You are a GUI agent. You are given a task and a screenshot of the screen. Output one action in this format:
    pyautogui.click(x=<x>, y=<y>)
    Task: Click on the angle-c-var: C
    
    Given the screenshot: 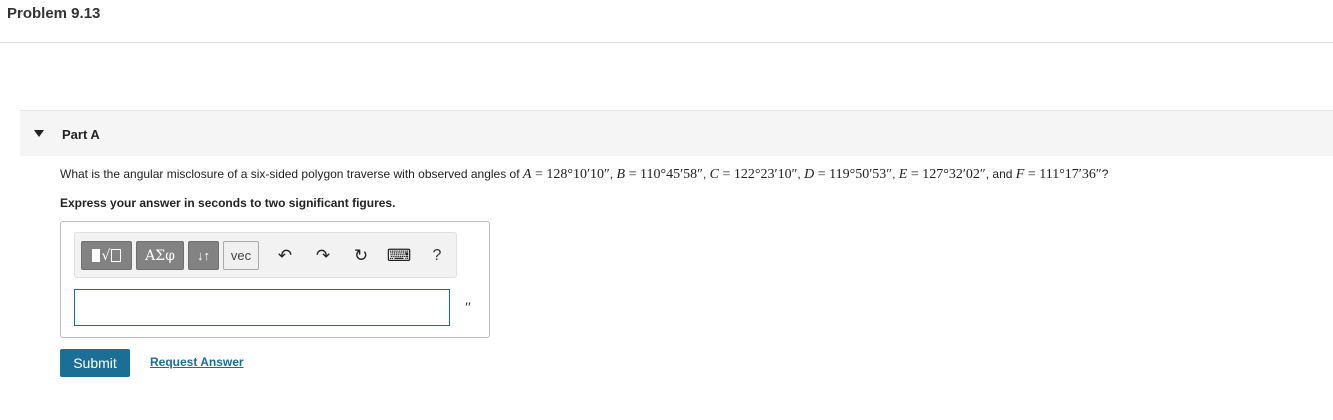 What is the action you would take?
    pyautogui.click(x=714, y=174)
    